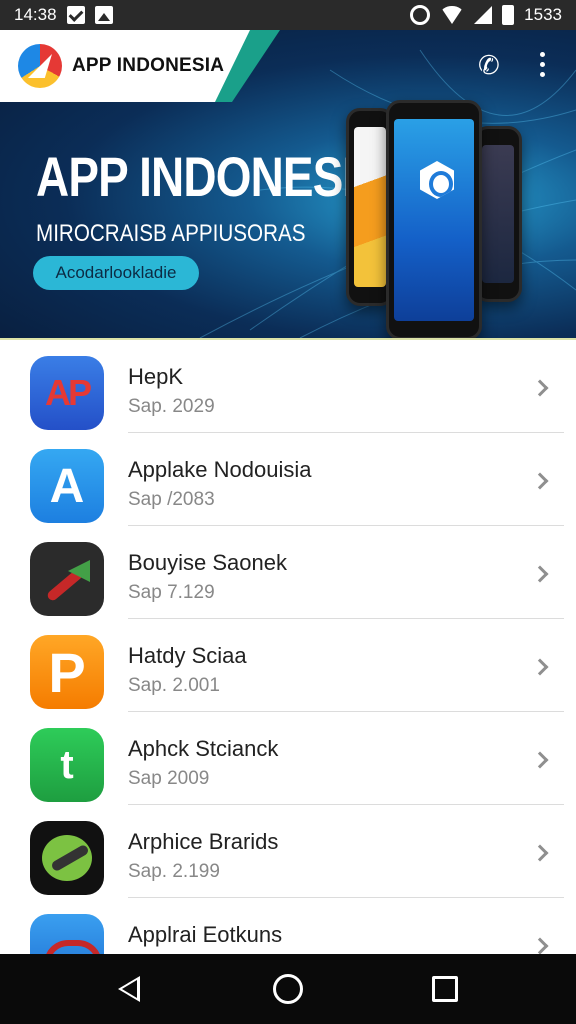  Describe the element at coordinates (103, 15) in the screenshot. I see `image-notification-icon` at that location.